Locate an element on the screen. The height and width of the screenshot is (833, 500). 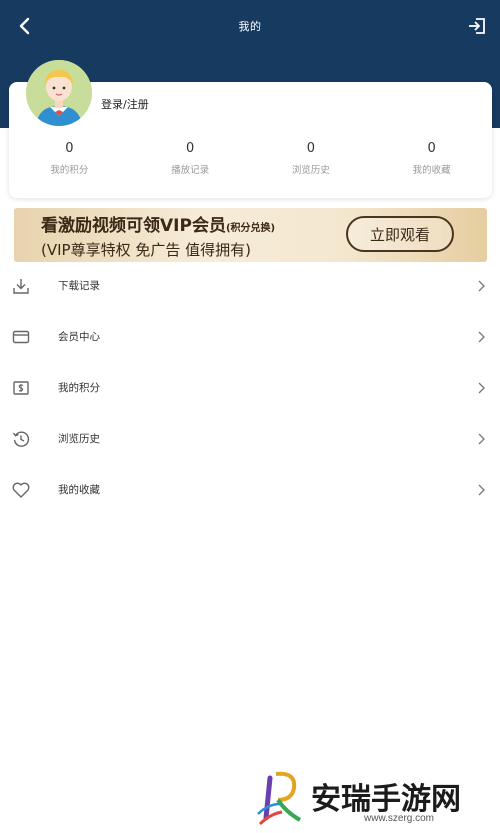
stat-label: 我的积分 is located at coordinates (69, 170).